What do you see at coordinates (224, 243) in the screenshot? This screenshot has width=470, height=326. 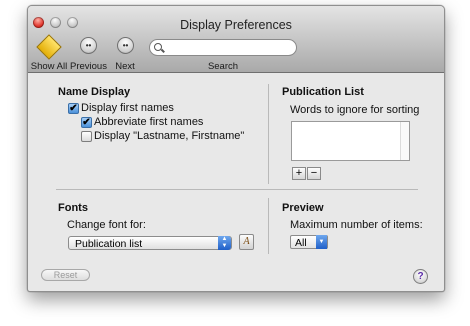 I see `popup-arrows-icon: ▲ ▼` at bounding box center [224, 243].